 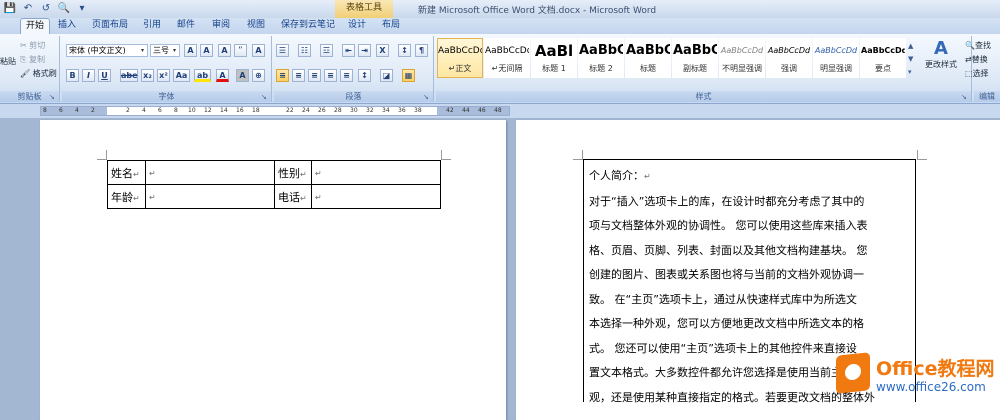 I want to click on ruler-tick: 42, so click(x=450, y=110).